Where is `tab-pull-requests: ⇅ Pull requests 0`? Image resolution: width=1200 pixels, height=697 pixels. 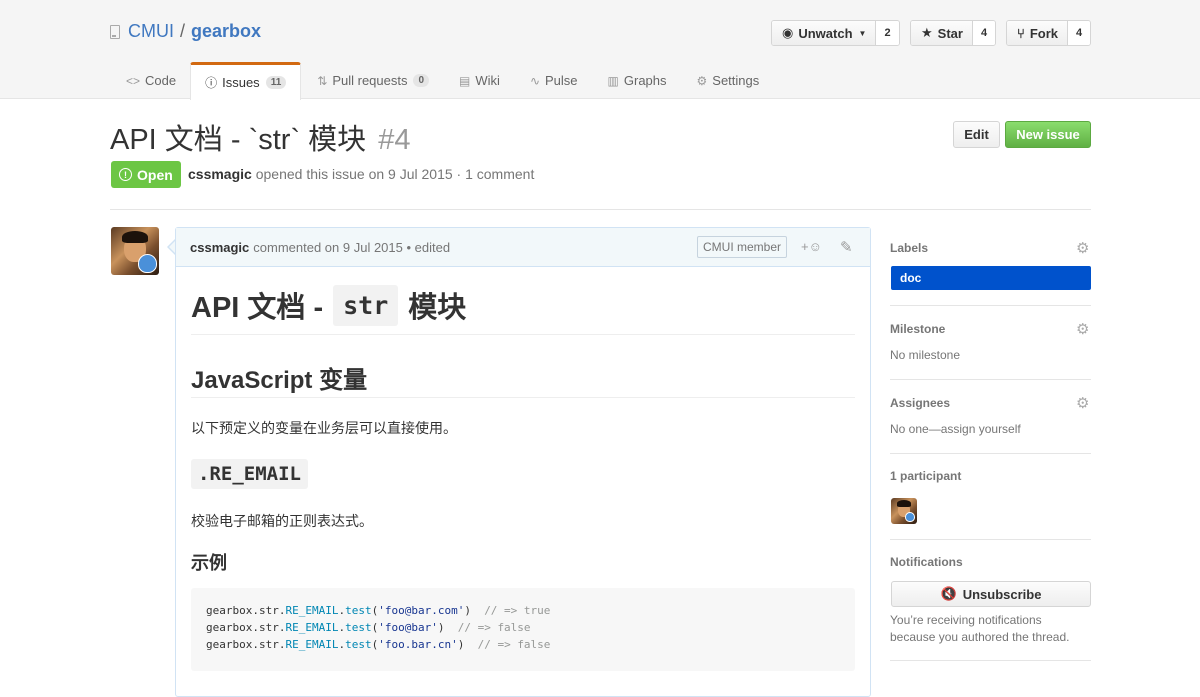 tab-pull-requests: ⇅ Pull requests 0 is located at coordinates (372, 80).